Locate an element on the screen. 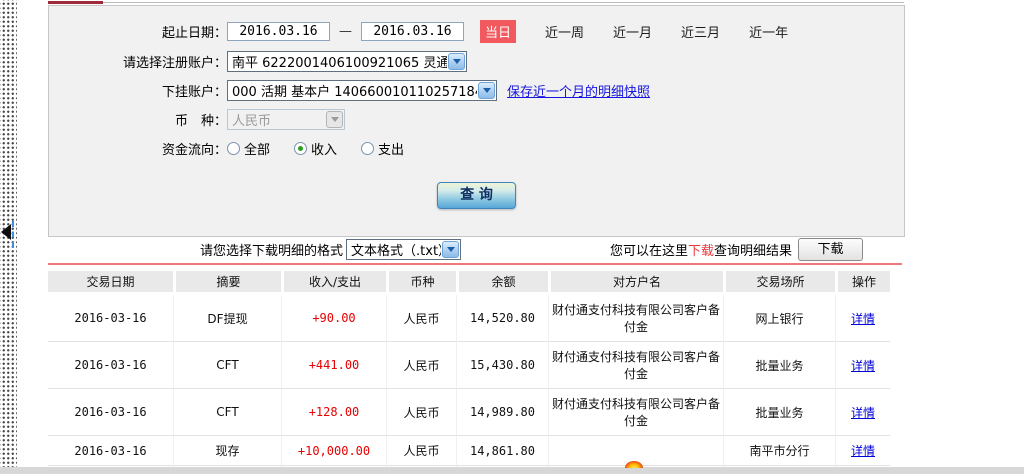 The width and height of the screenshot is (1024, 474). sub-account-value: 000 活期 基本户 1406600101102571848 is located at coordinates (354, 92).